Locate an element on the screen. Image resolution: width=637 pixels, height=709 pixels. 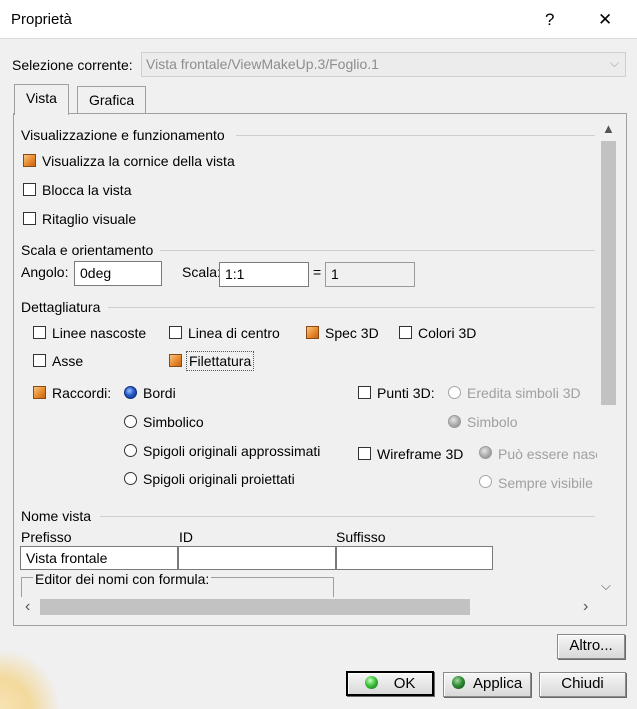
help-button: ? is located at coordinates (549, 20).